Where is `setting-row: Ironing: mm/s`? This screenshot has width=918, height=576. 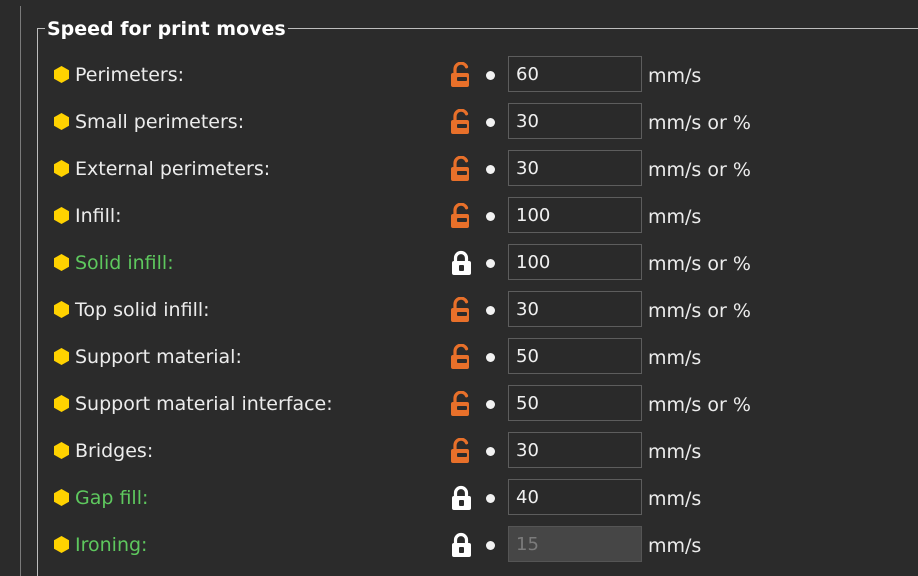 setting-row: Ironing: mm/s is located at coordinates (459, 546).